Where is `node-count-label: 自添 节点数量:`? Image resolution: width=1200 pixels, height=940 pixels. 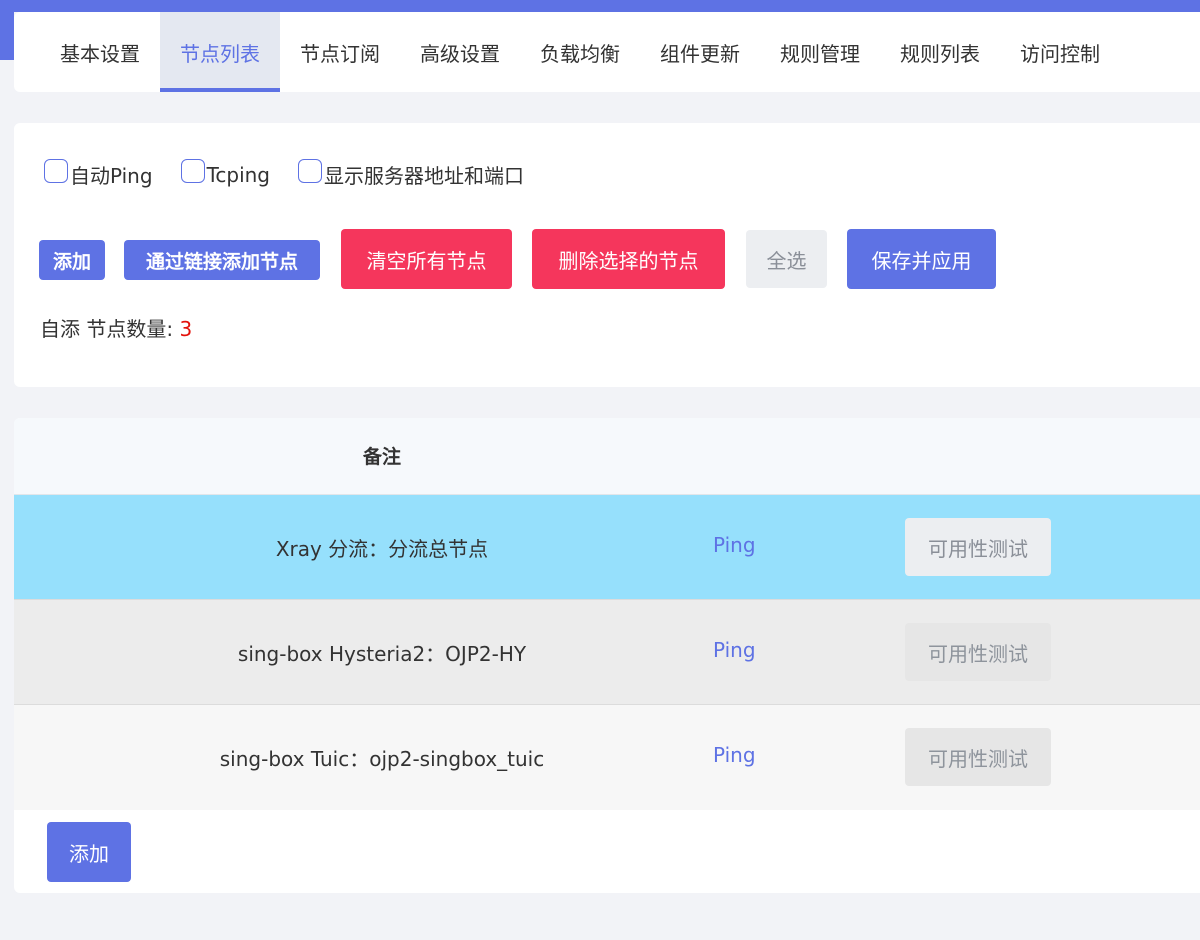
node-count-label: 自添 节点数量: is located at coordinates (110, 329).